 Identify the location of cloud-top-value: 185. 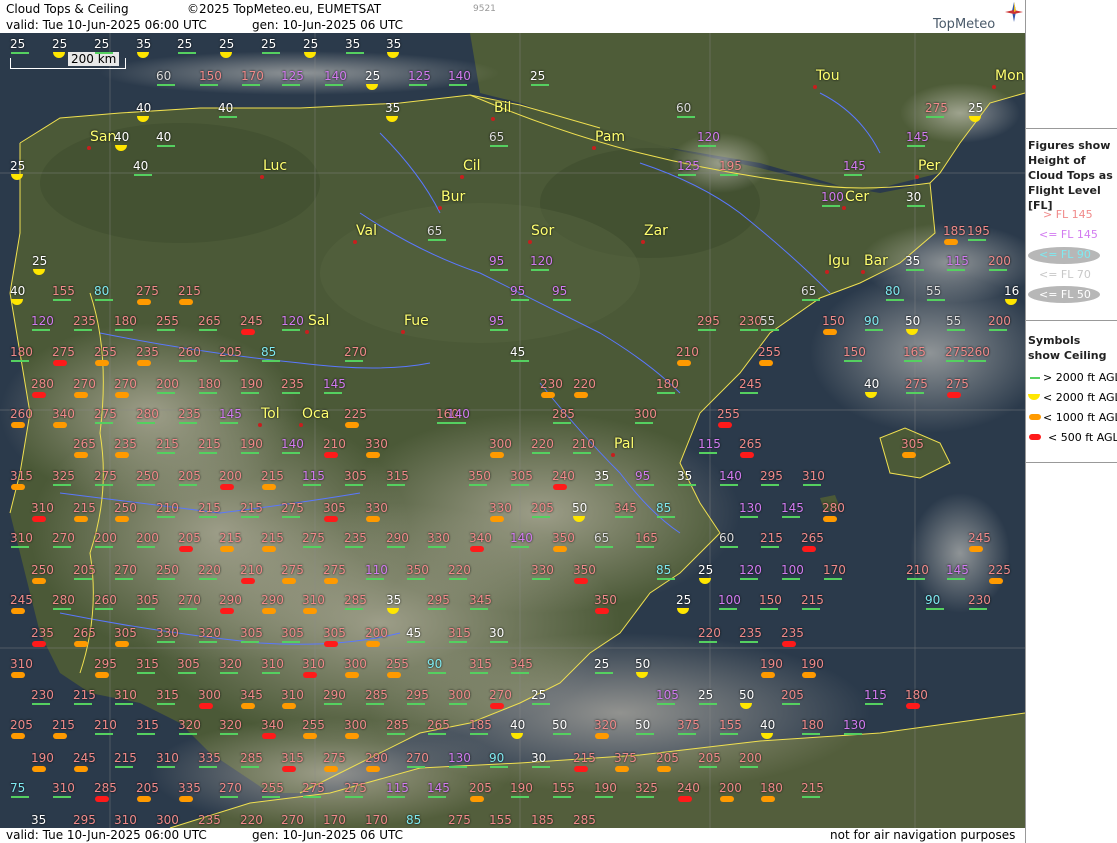
(954, 231).